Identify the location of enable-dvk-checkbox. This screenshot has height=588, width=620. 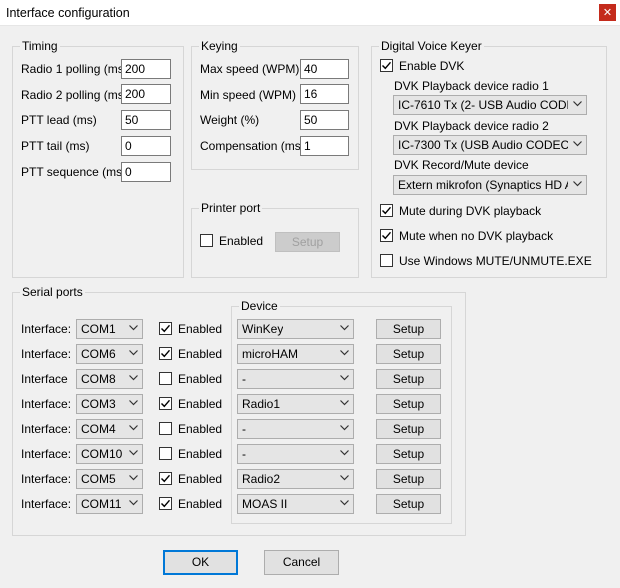
(386, 65).